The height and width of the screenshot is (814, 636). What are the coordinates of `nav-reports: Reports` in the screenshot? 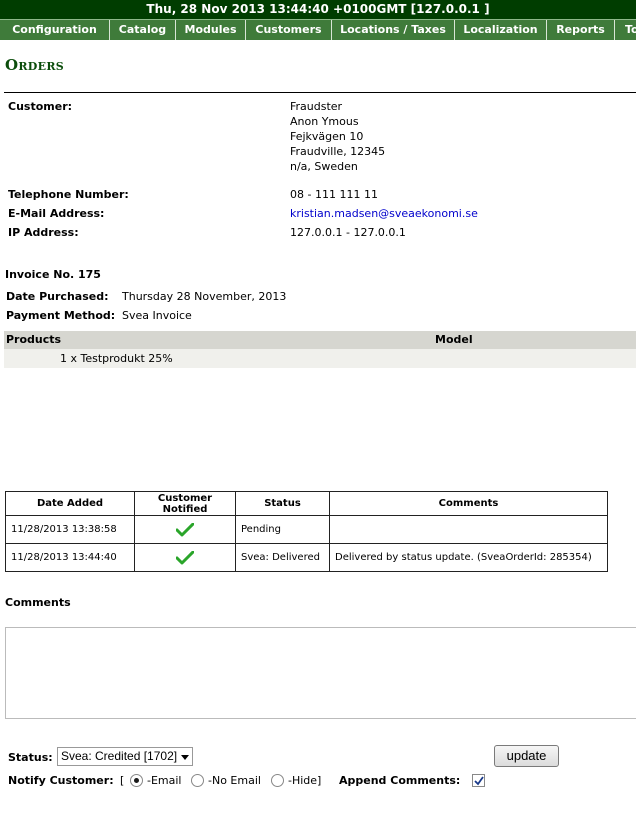 It's located at (581, 30).